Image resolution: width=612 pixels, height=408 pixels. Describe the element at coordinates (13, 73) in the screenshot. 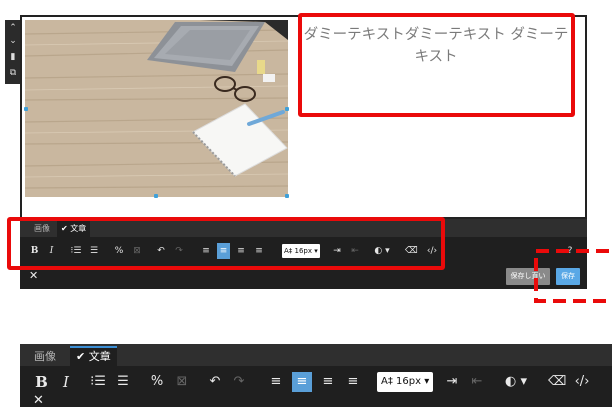

I see `copy-icon: ⧉` at that location.